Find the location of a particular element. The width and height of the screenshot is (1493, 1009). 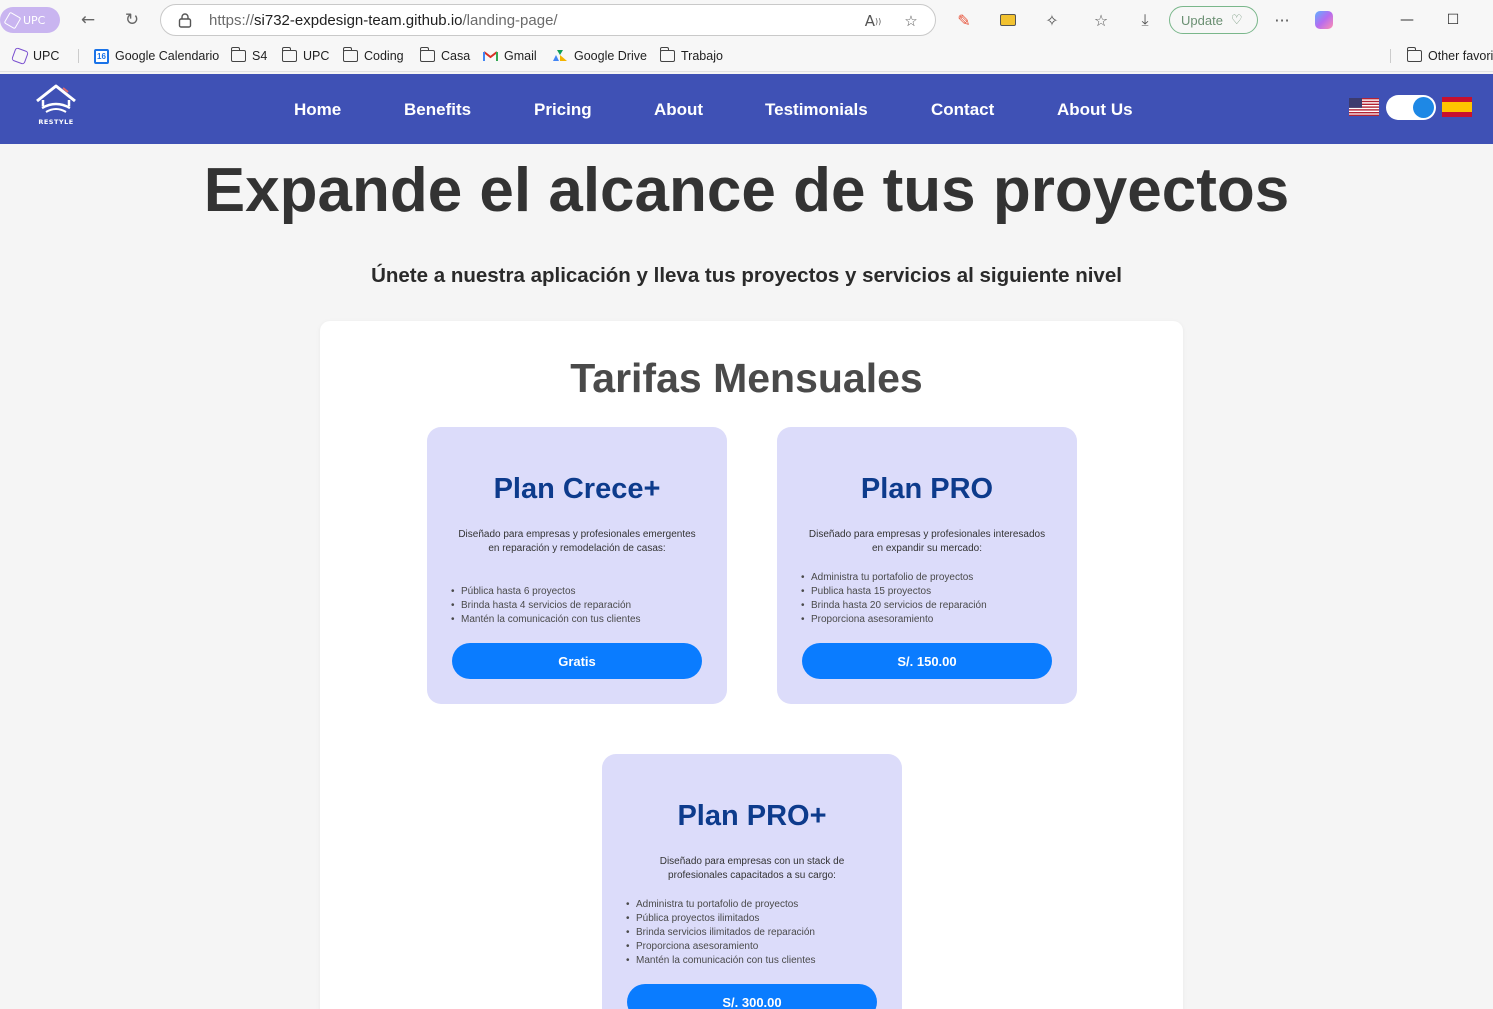

bookmark-other-favorites: Other favori is located at coordinates (1449, 56).